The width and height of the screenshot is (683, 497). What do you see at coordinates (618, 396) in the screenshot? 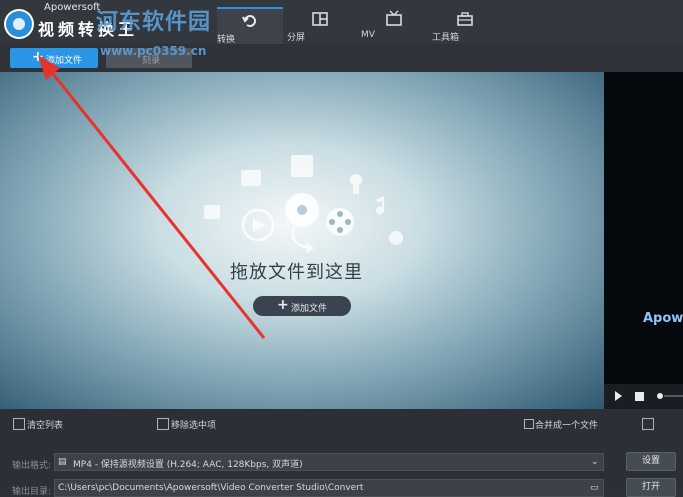
I see `play-icon` at bounding box center [618, 396].